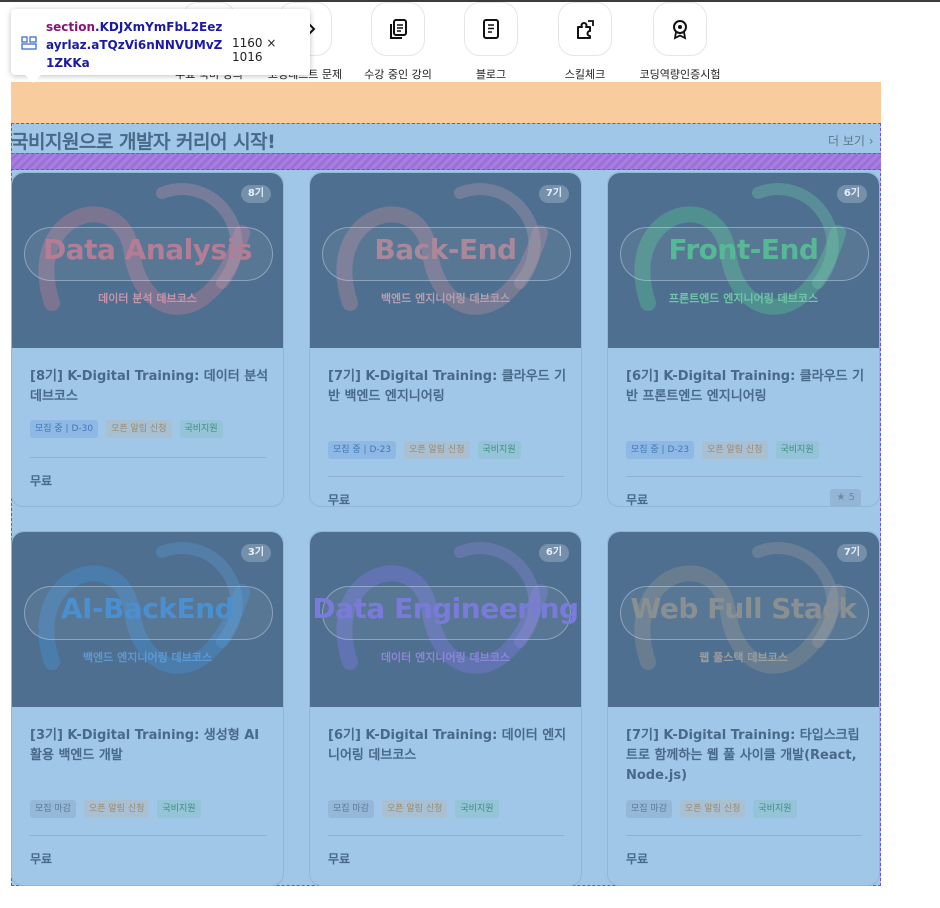 The height and width of the screenshot is (908, 940). Describe the element at coordinates (846, 141) in the screenshot. I see `more-label: 더 보기` at that location.